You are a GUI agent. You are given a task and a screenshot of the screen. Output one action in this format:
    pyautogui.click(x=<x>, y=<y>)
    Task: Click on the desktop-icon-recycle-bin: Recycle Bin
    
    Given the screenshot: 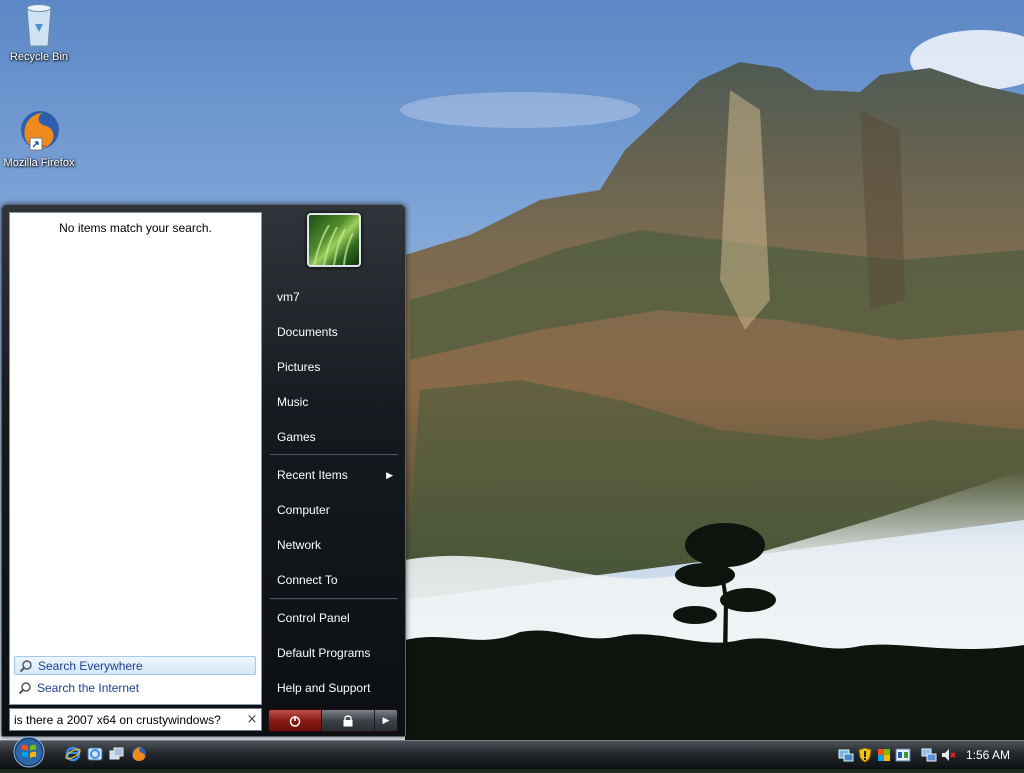 What is the action you would take?
    pyautogui.click(x=39, y=33)
    